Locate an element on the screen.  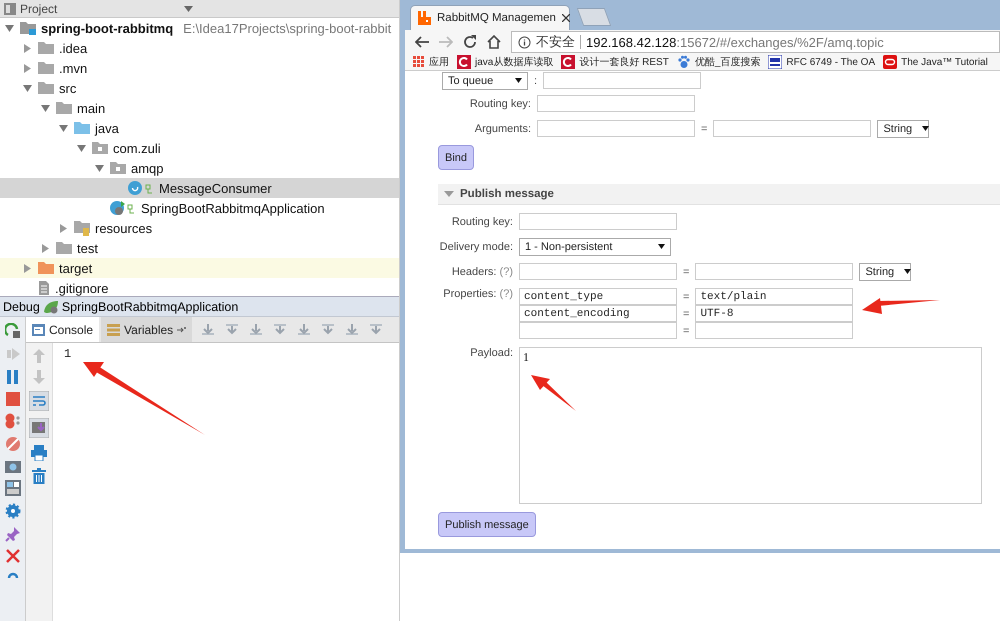
bookmark: 优酷_百度搜索 is located at coordinates (727, 62).